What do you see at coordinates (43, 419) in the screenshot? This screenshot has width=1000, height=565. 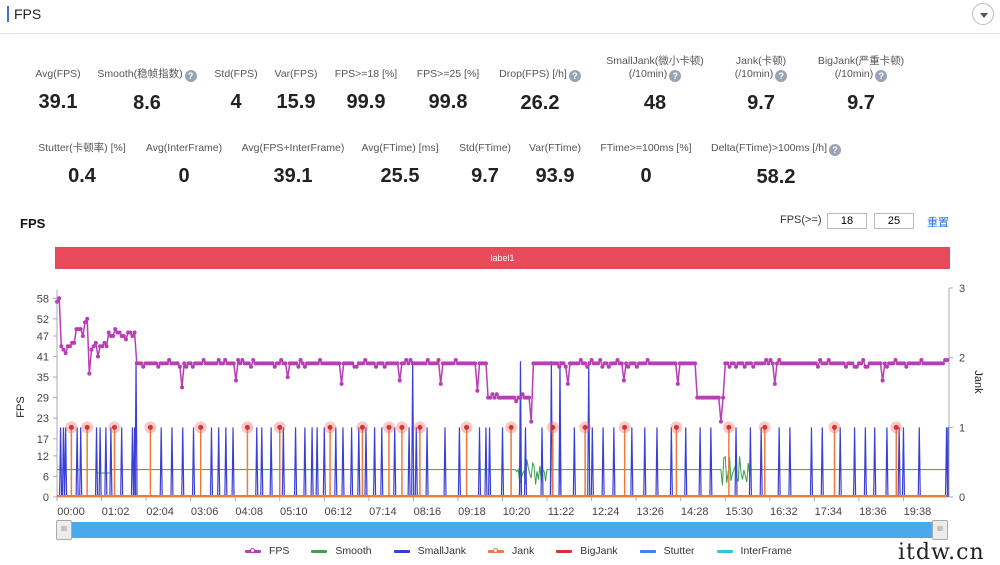 I see `y-tick-label: 23` at bounding box center [43, 419].